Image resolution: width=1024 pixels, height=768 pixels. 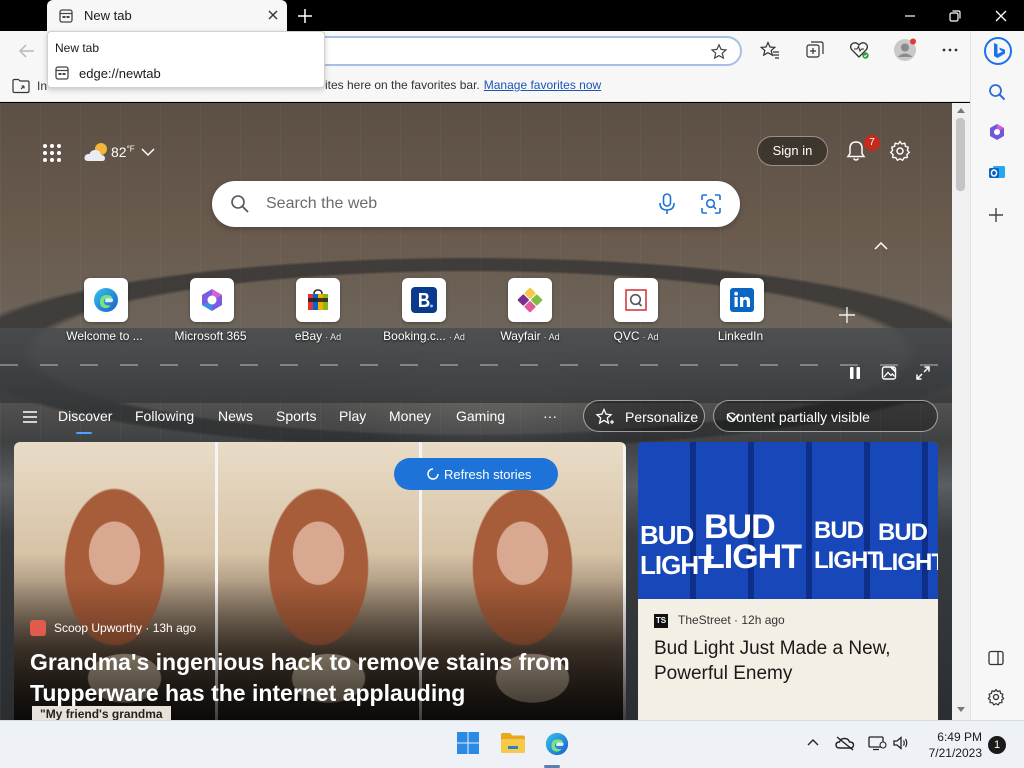 I want to click on tooltip-url: edge://newtab, so click(x=120, y=73).